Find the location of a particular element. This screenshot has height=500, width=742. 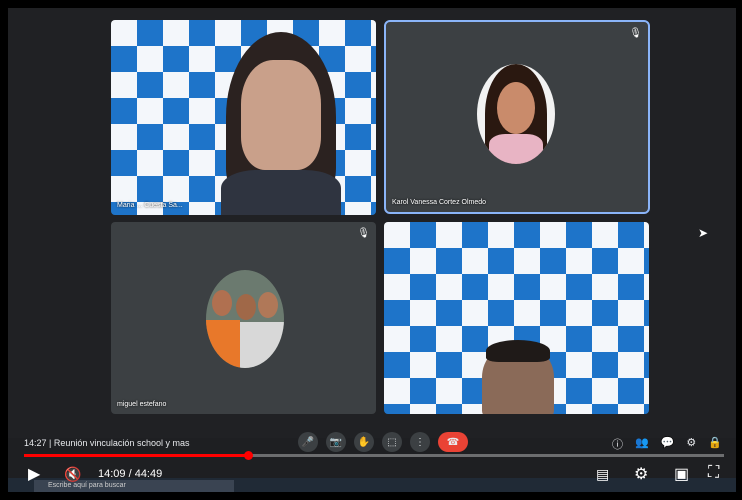

participant-hair is located at coordinates (518, 351).